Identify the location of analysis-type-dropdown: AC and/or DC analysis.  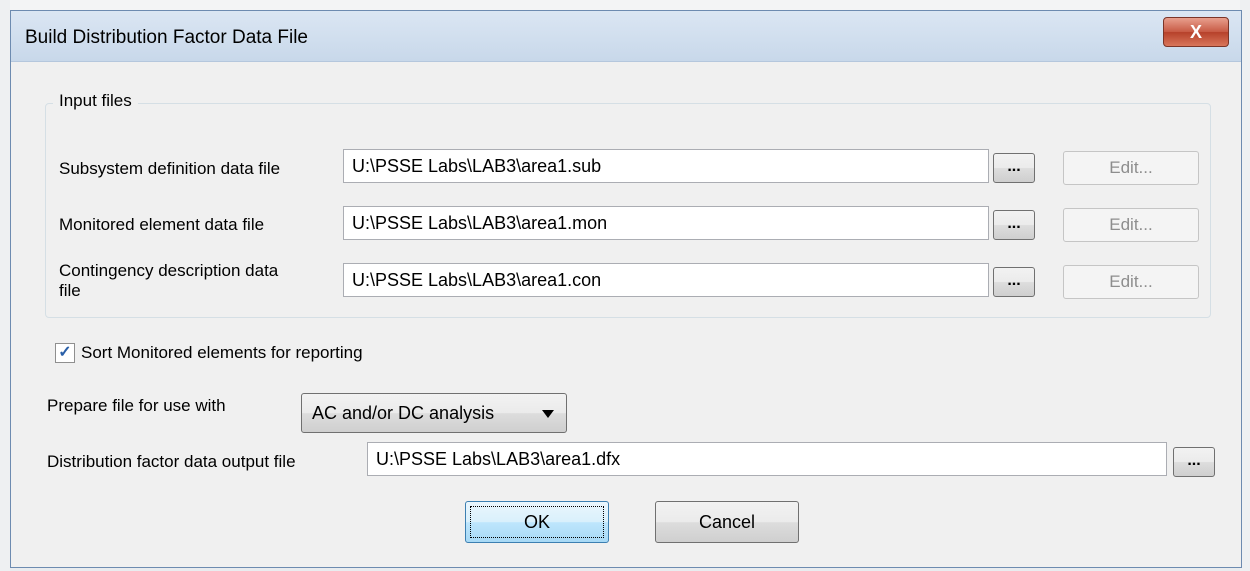
(434, 413).